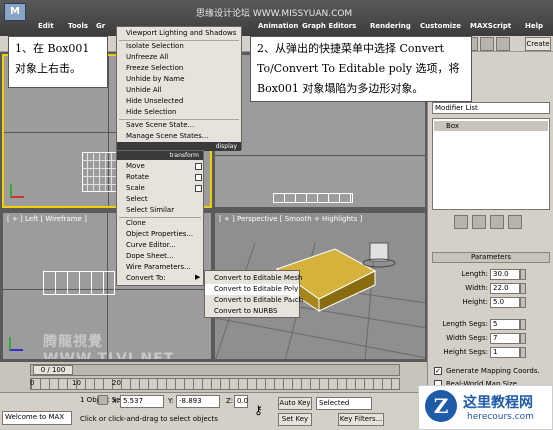 The image size is (553, 430). Describe the element at coordinates (160, 278) in the screenshot. I see `menu-convert-to: Convert To:` at that location.